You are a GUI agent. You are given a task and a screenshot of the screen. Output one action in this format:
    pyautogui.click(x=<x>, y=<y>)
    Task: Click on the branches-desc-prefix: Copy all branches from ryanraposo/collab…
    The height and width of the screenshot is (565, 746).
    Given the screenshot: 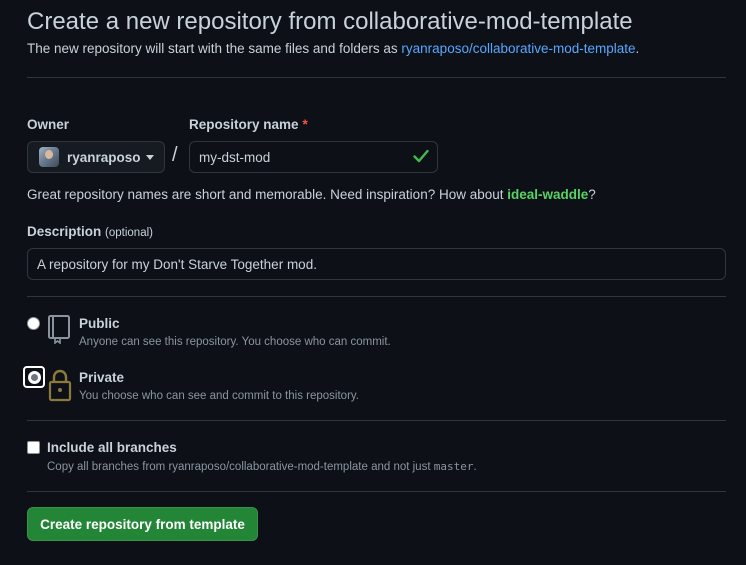 What is the action you would take?
    pyautogui.click(x=240, y=467)
    